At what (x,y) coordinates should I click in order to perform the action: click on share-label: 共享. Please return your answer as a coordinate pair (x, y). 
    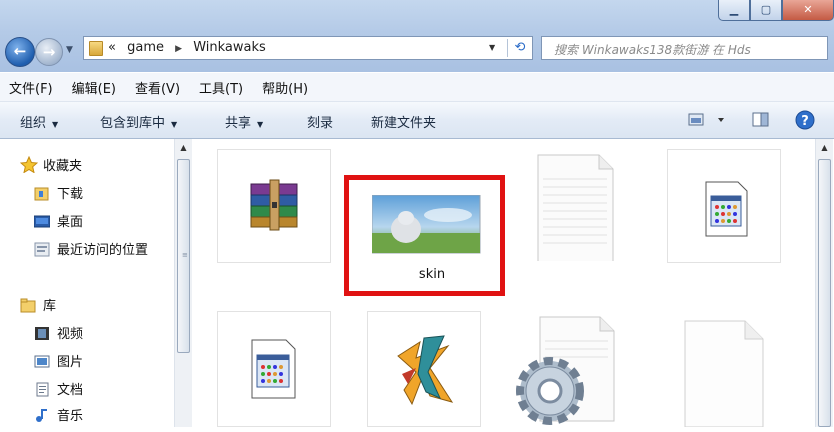
    Looking at the image, I should click on (238, 123).